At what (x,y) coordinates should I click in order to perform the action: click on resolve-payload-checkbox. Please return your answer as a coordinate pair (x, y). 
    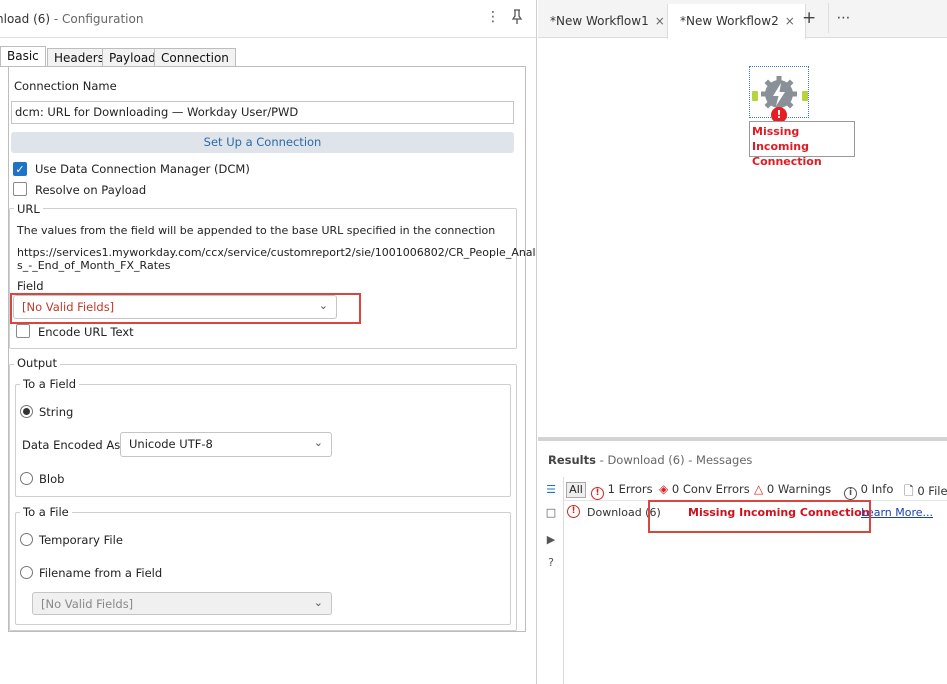
    Looking at the image, I should click on (20, 189).